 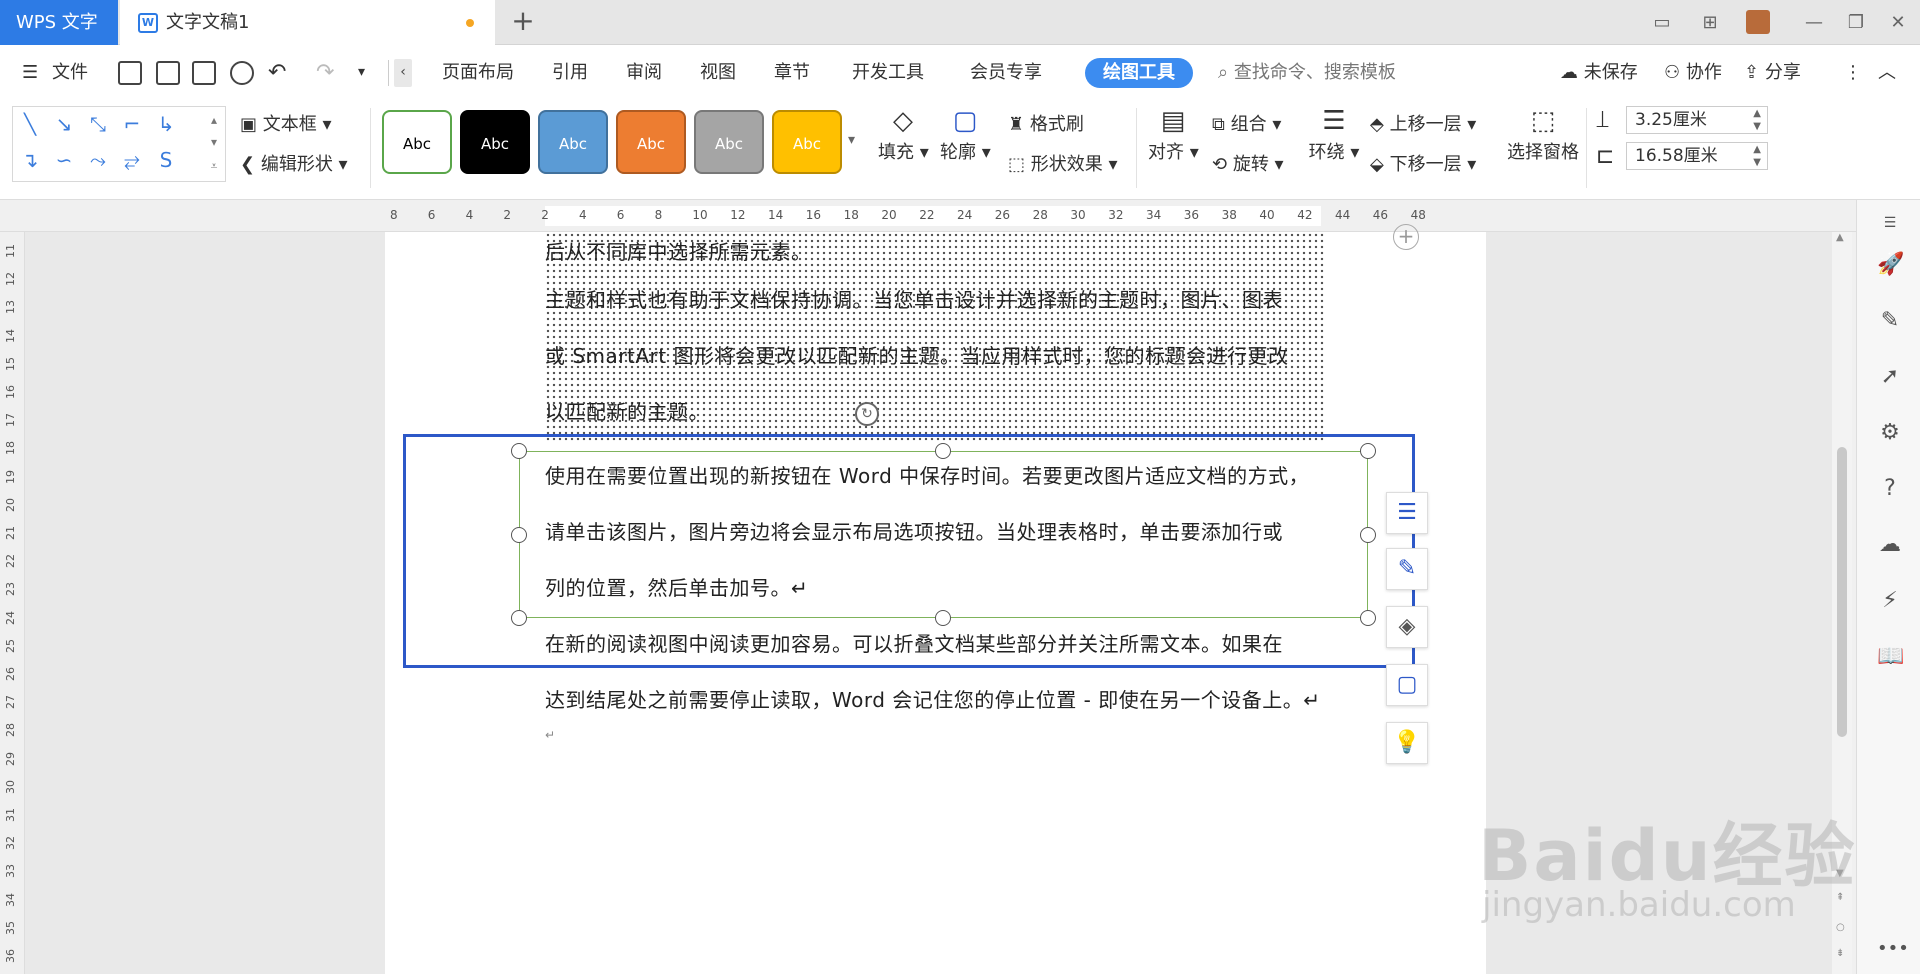 I want to click on outline-button: ▢ 轮廓 ▾, so click(x=965, y=135).